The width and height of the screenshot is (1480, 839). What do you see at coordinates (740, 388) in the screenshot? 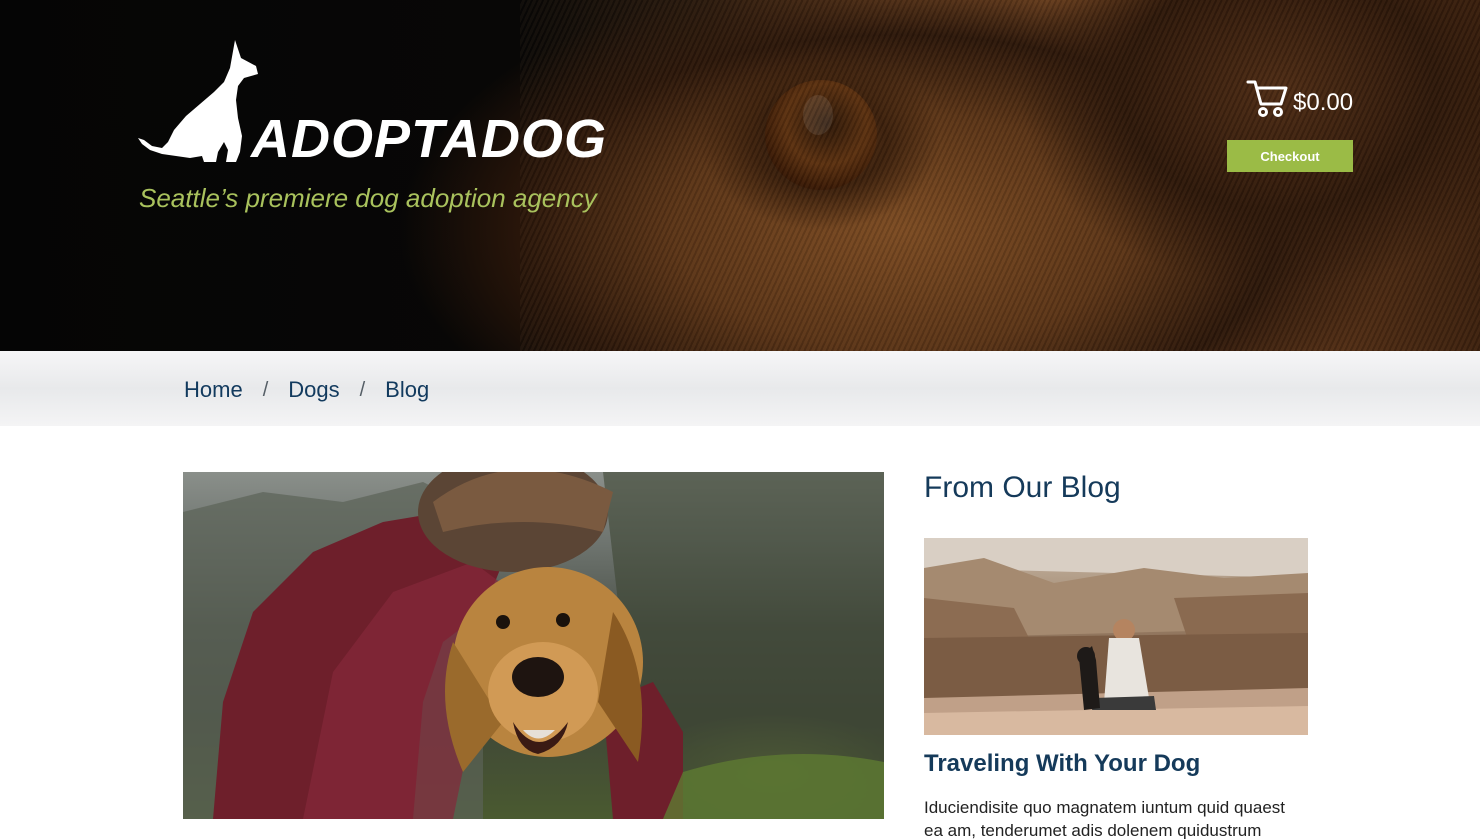
I see `breadcrumb-bar: Home / Dogs / Blog` at bounding box center [740, 388].